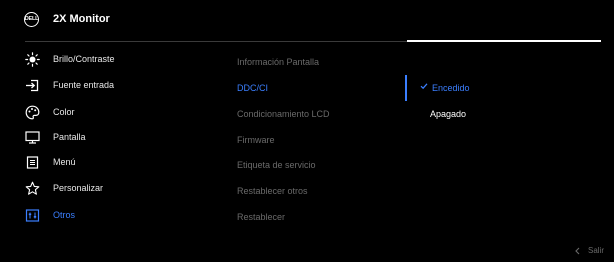 Image resolution: width=614 pixels, height=262 pixels. I want to click on submenu-item-ddc-ci: DDC/CI, so click(252, 88).